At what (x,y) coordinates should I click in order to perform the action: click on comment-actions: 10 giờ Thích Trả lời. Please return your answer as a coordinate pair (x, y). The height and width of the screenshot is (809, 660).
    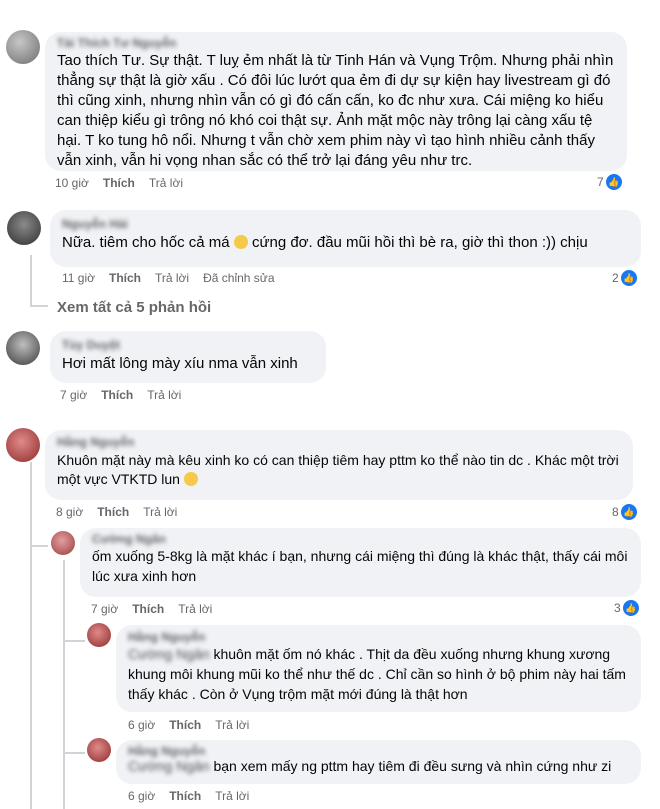
    Looking at the image, I should click on (126, 183).